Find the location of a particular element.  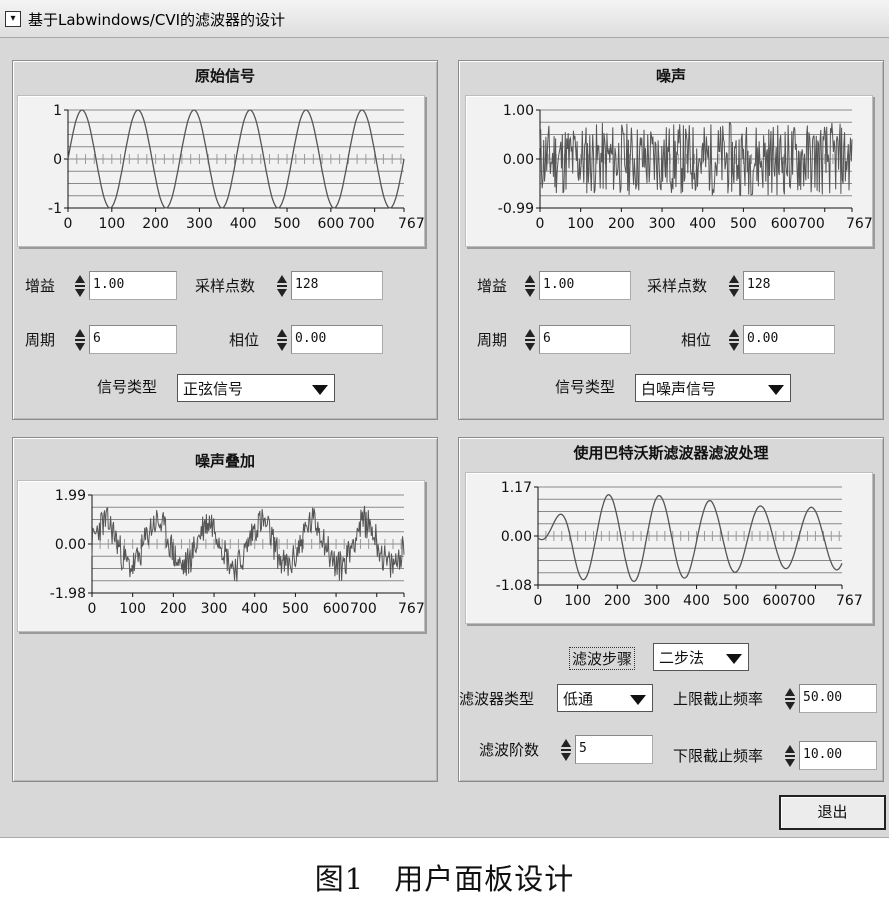

figure-caption: 图1 用户面板设计 is located at coordinates (444, 879).